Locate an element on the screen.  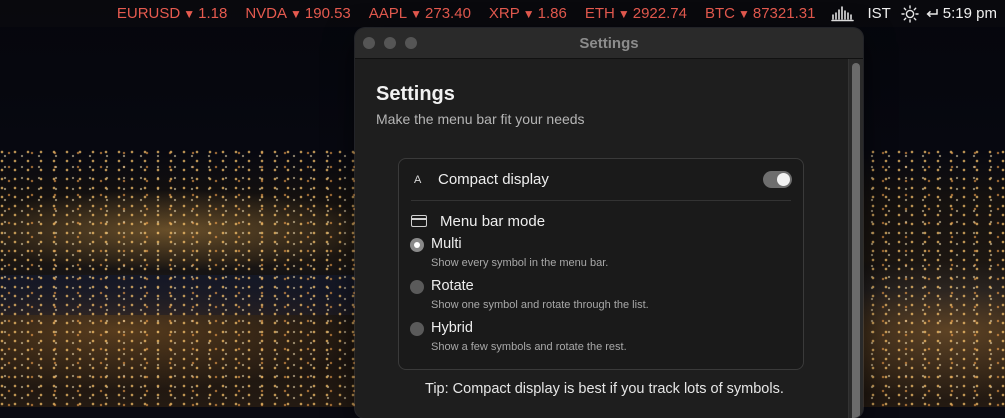
window-titlebar: Settings is located at coordinates (609, 43).